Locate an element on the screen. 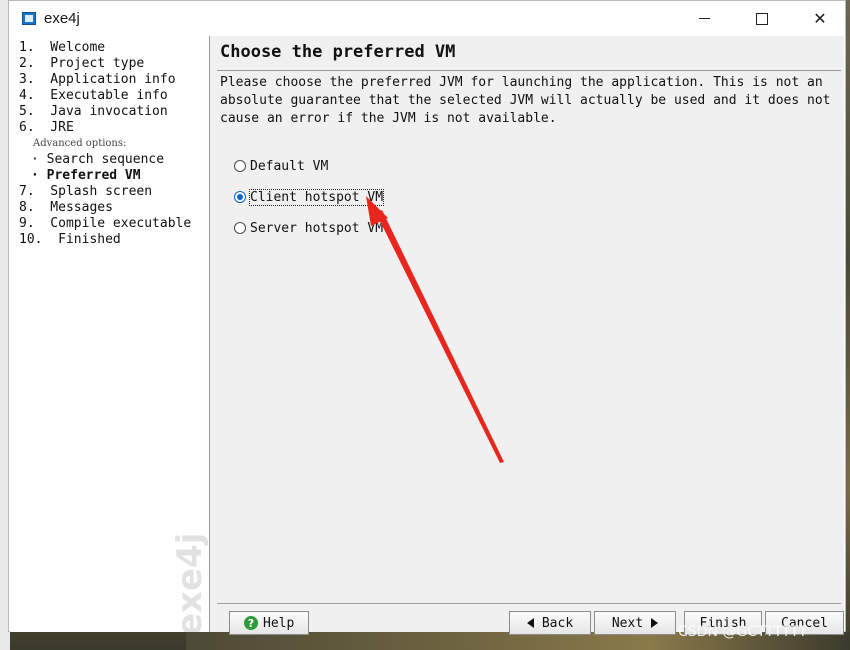 The height and width of the screenshot is (650, 850). title-bar: exe4j ✕ is located at coordinates (427, 18).